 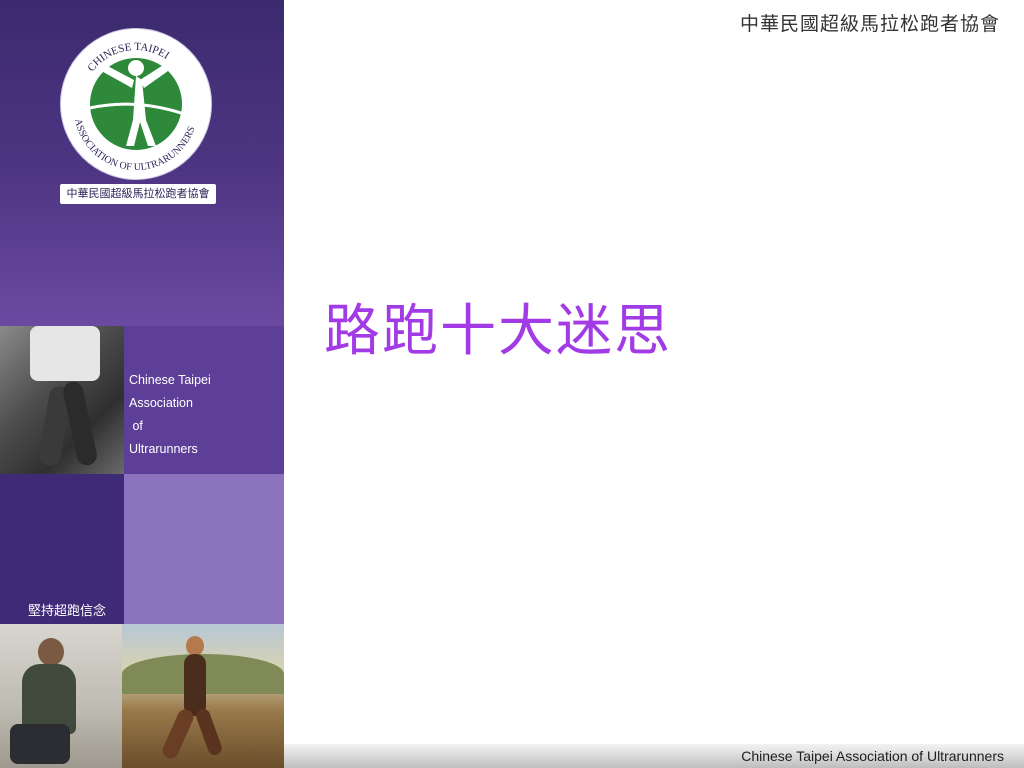 I want to click on ancient-runner-painting, so click(x=203, y=696).